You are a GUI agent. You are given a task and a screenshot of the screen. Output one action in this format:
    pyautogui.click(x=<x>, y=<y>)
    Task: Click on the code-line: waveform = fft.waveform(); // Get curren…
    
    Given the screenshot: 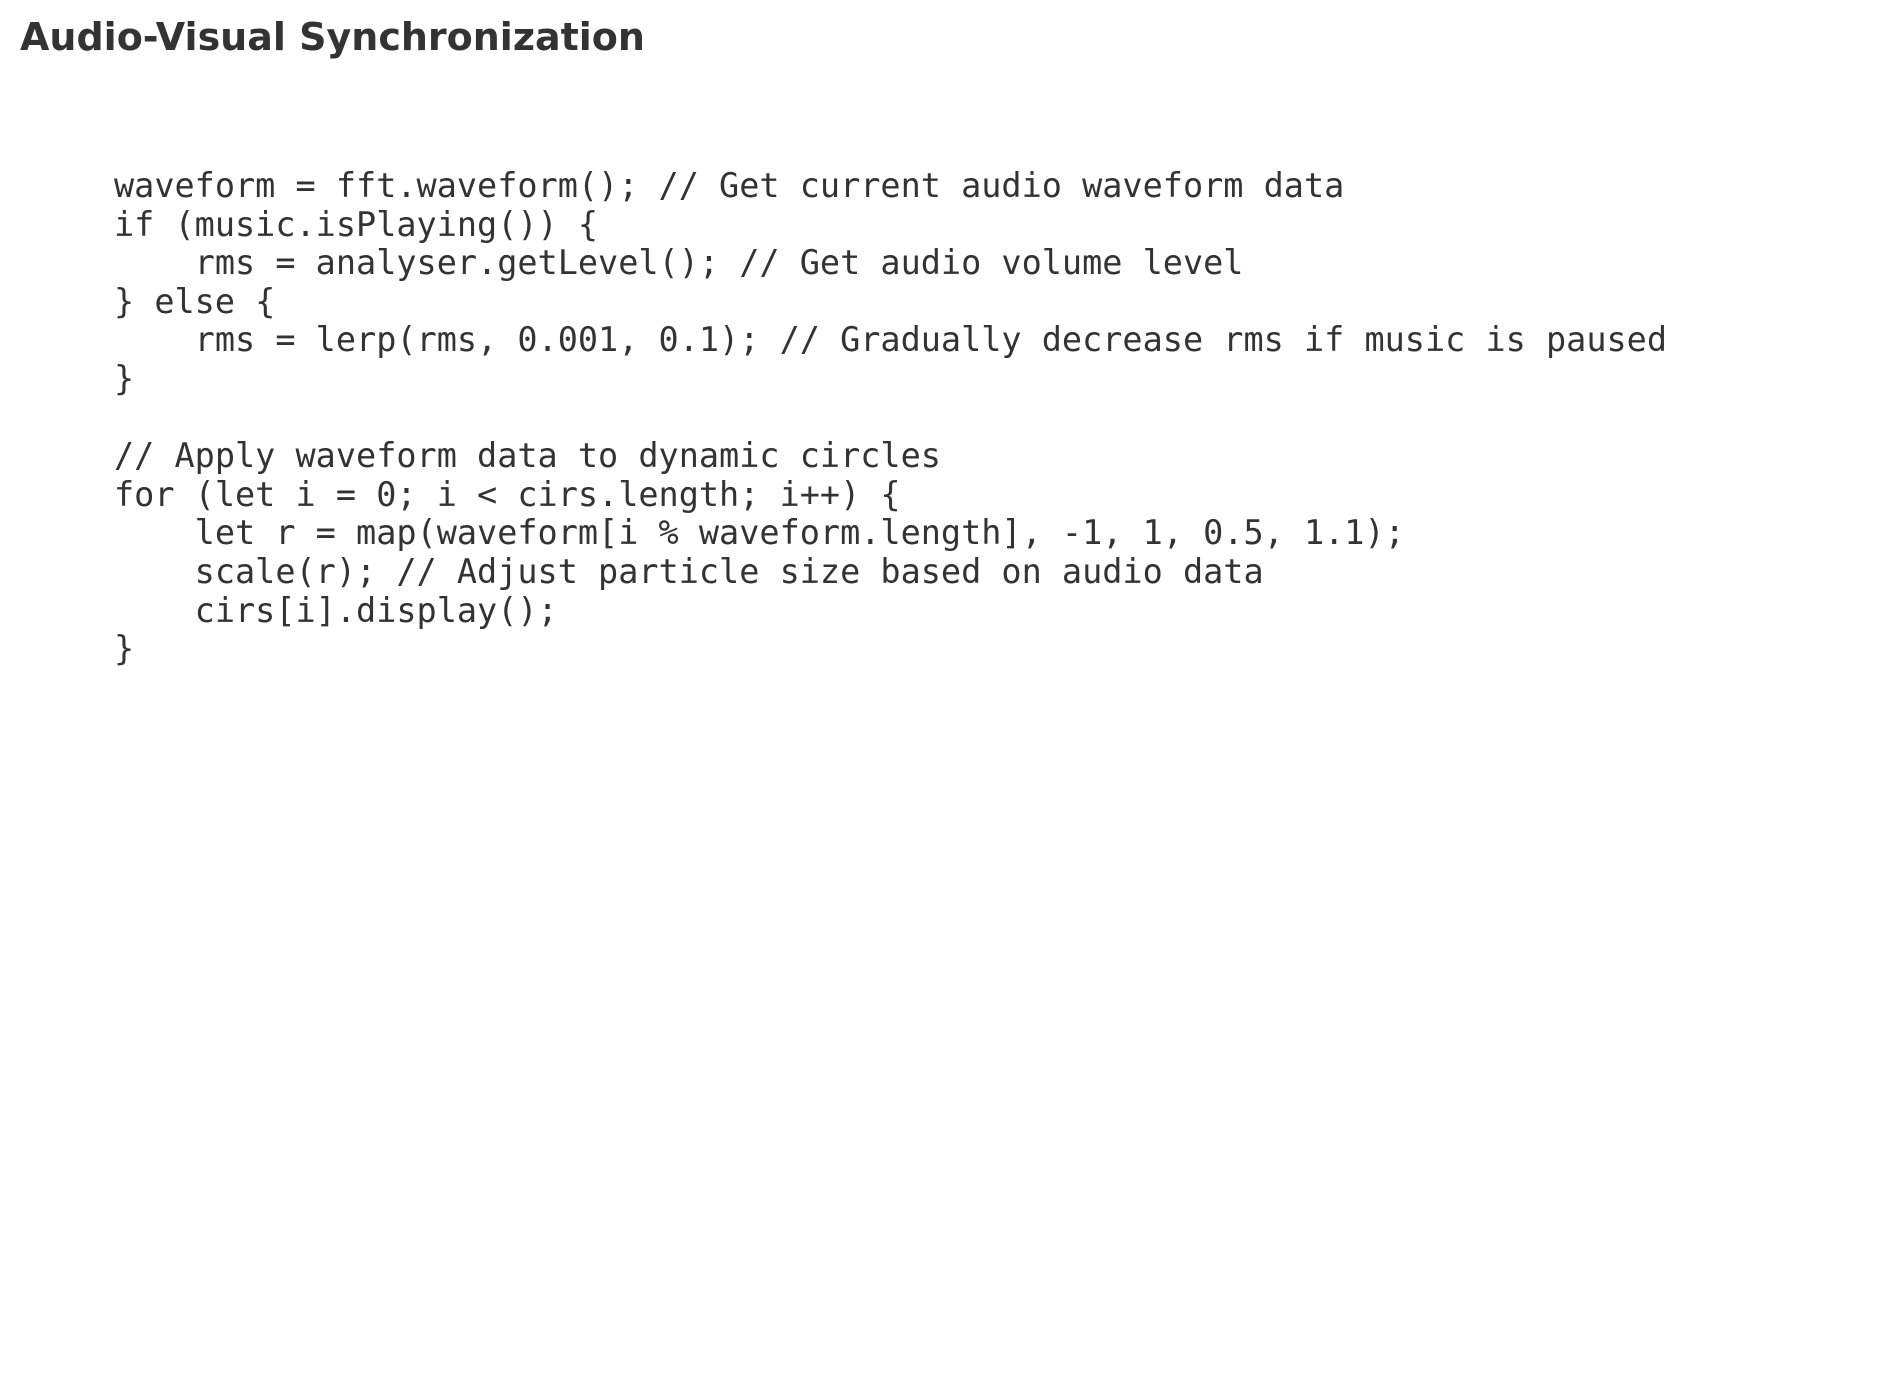 What is the action you would take?
    pyautogui.click(x=729, y=185)
    